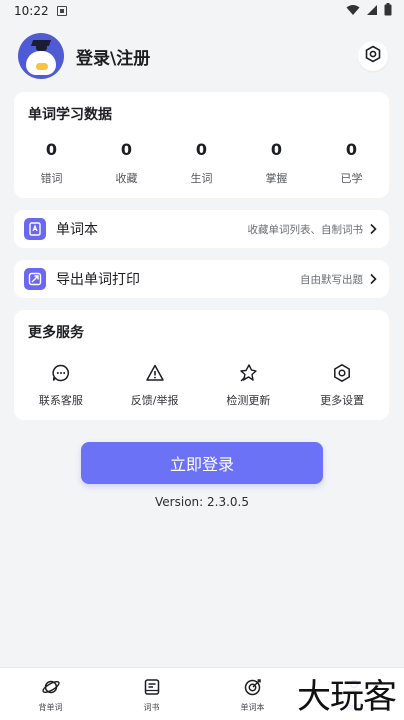 Image resolution: width=404 pixels, height=720 pixels. Describe the element at coordinates (50, 707) in the screenshot. I see `tab-label: 背单词` at that location.